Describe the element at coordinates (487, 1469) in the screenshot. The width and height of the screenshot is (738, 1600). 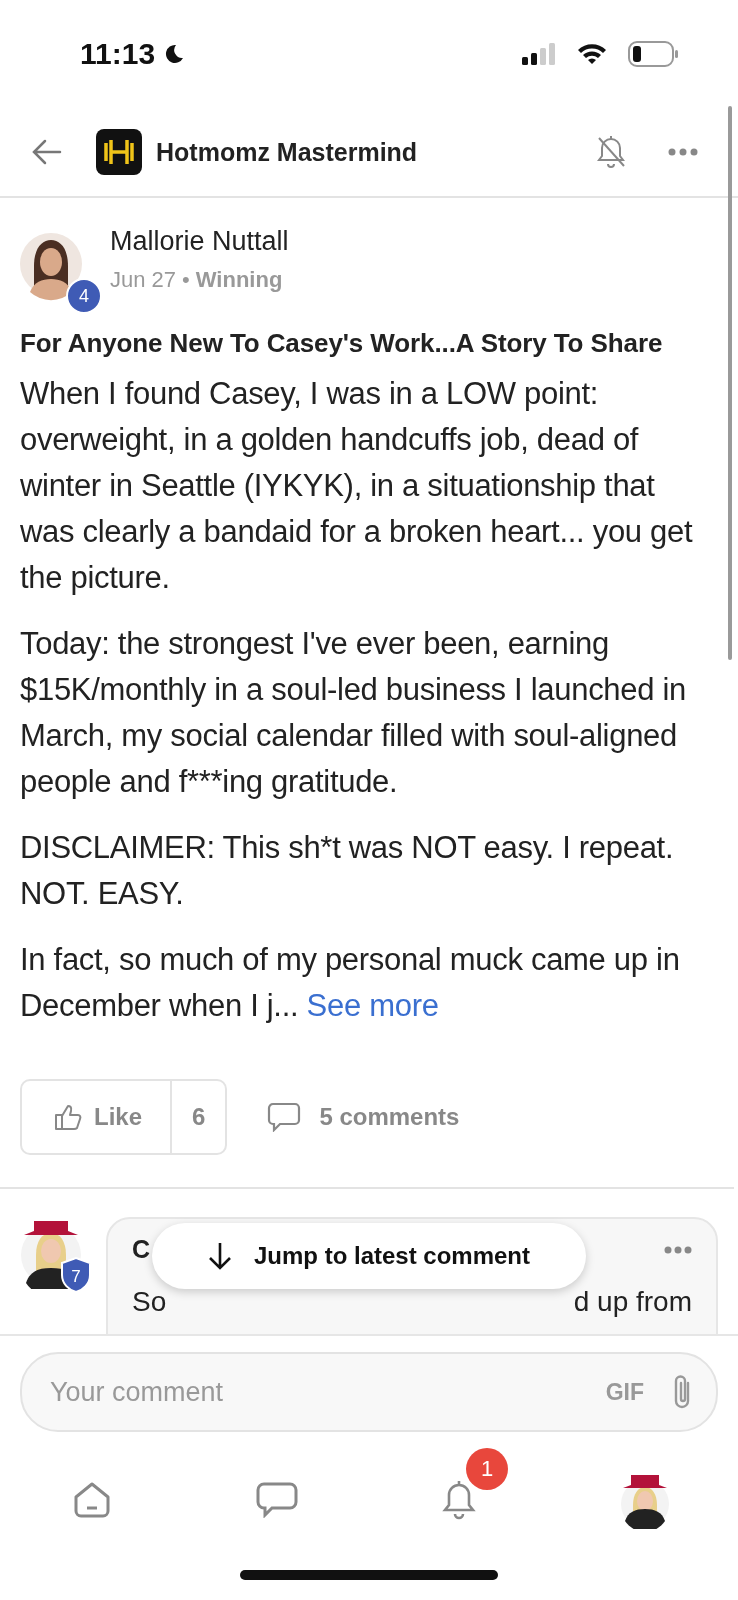
I see `notification-badge: 1` at that location.